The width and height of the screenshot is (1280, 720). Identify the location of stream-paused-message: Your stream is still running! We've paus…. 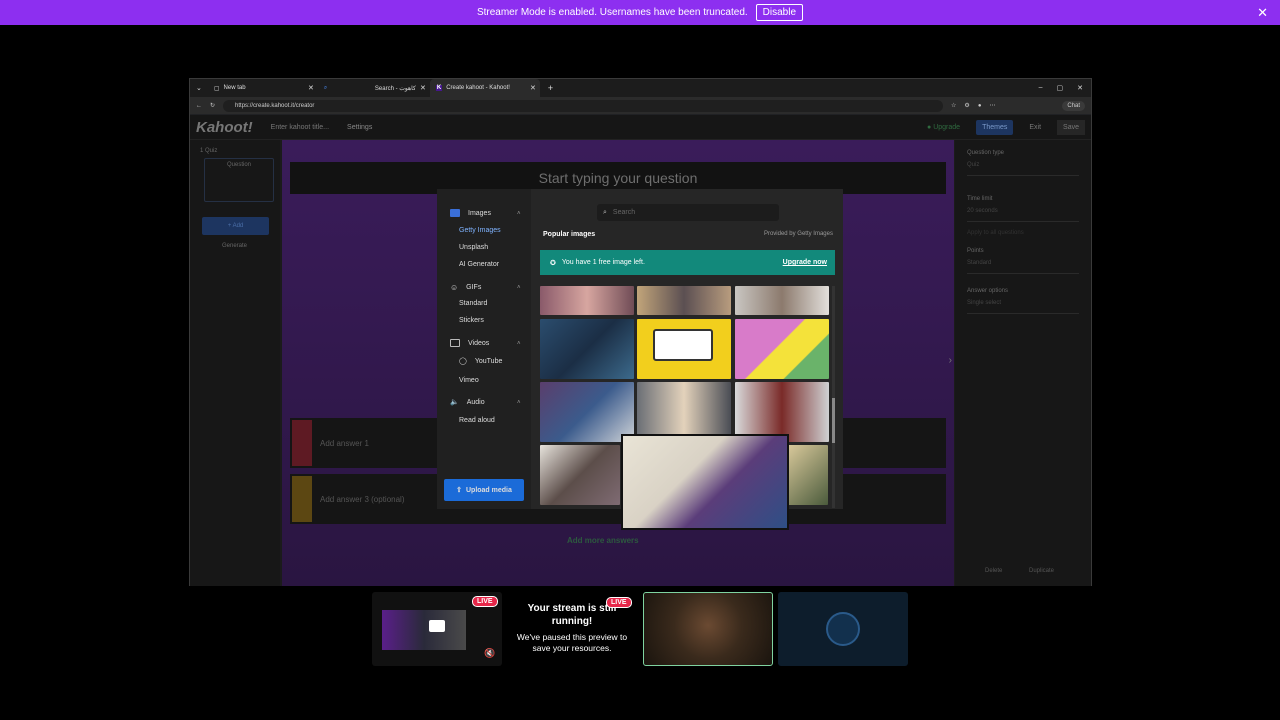
(572, 628).